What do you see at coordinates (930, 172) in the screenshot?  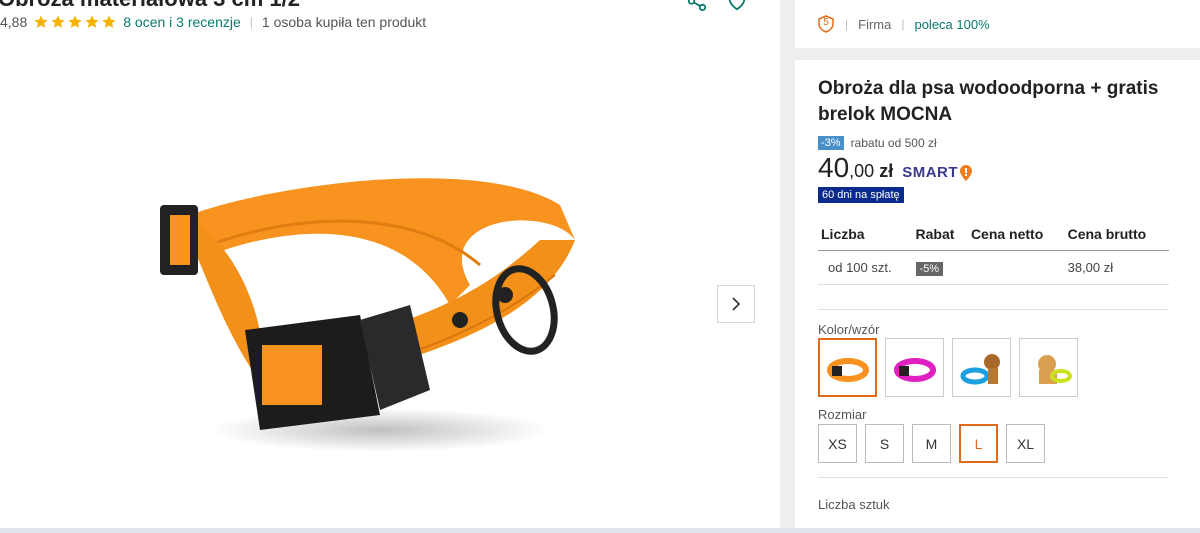 I see `smart-label: SMART` at bounding box center [930, 172].